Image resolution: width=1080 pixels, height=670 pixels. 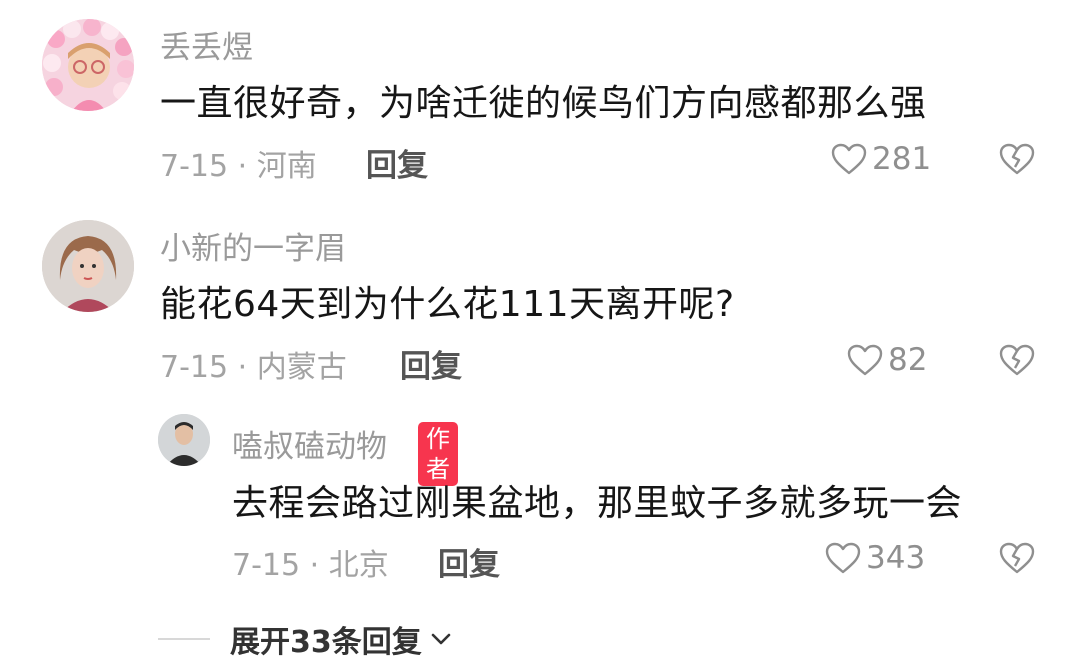 I want to click on like-button: 343, so click(x=874, y=558).